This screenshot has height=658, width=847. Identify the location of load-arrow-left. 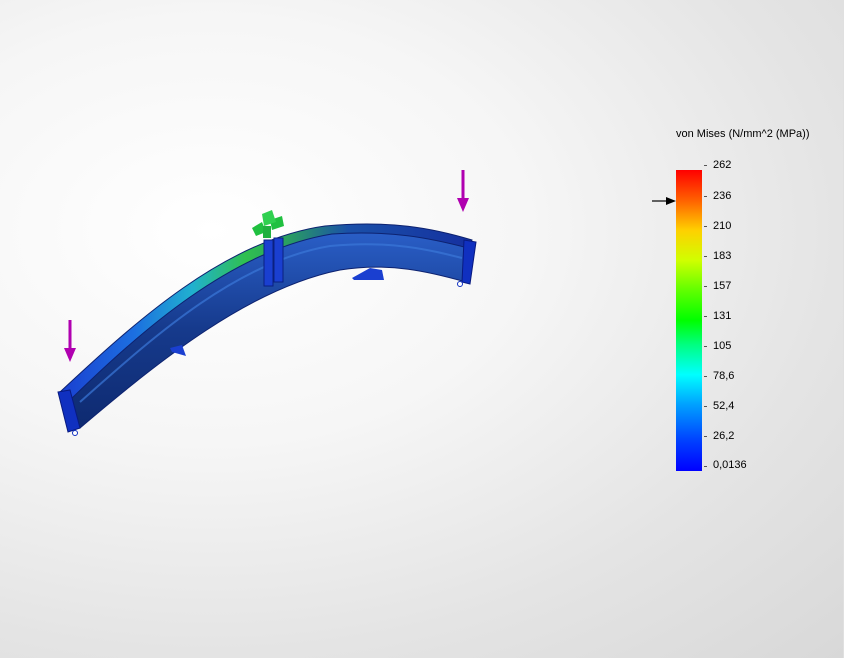
(70, 341).